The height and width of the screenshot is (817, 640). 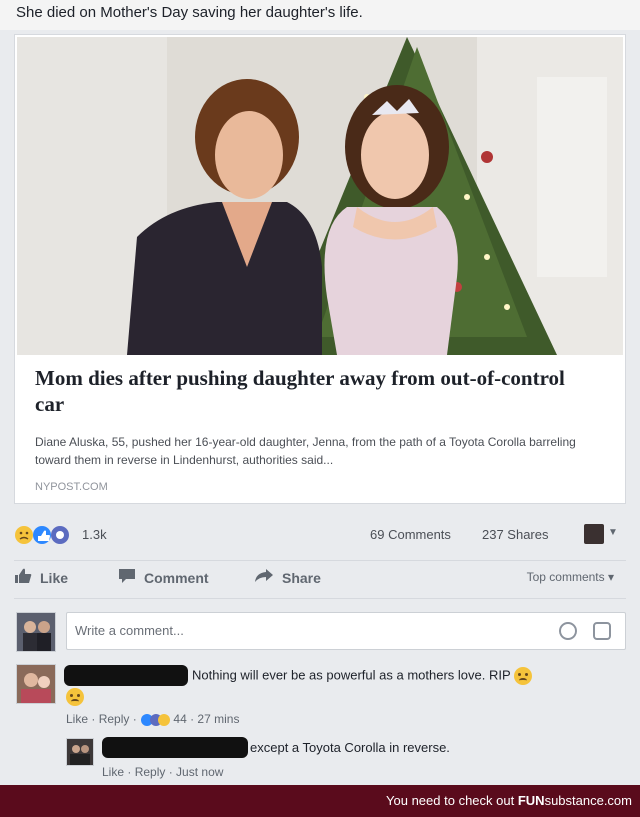 I want to click on comment-button: Comment, so click(x=163, y=577).